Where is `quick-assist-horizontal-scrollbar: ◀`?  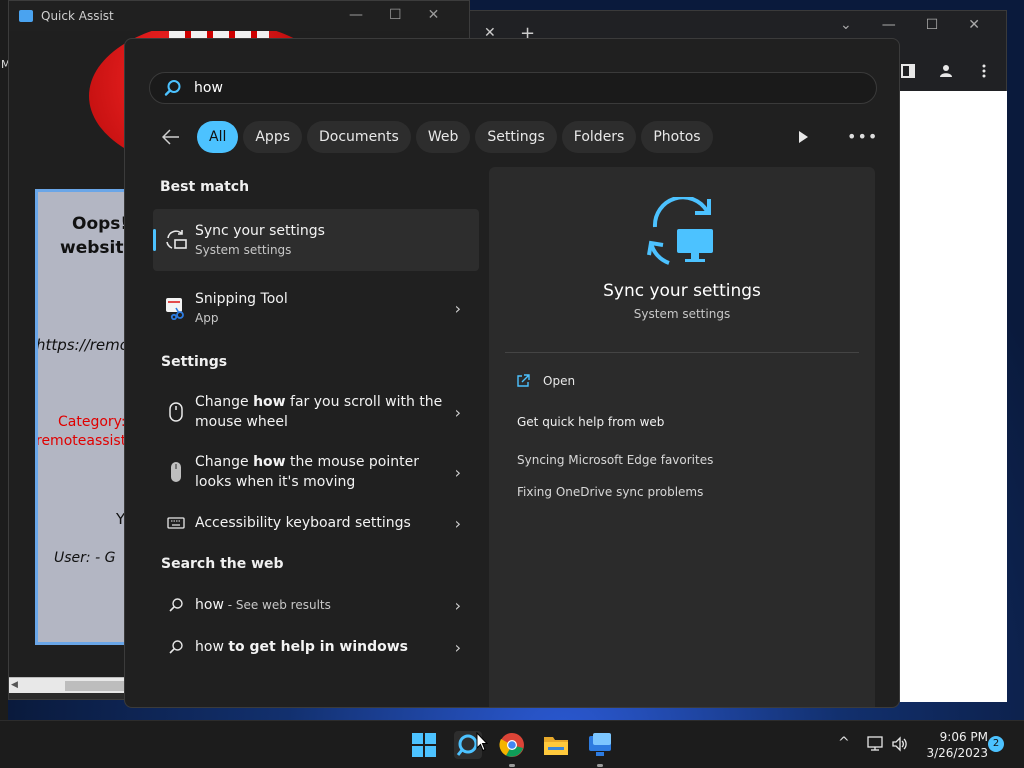 quick-assist-horizontal-scrollbar: ◀ is located at coordinates (68, 685).